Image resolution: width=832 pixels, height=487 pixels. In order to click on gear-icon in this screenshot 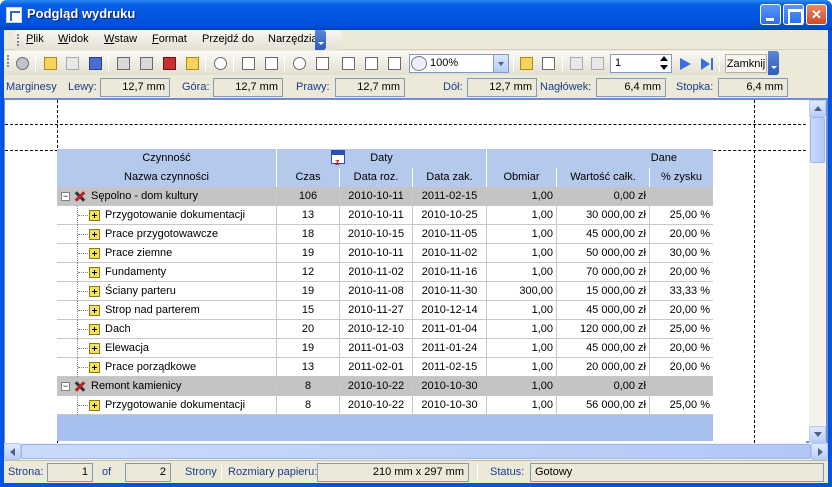, I will do `click(23, 64)`.